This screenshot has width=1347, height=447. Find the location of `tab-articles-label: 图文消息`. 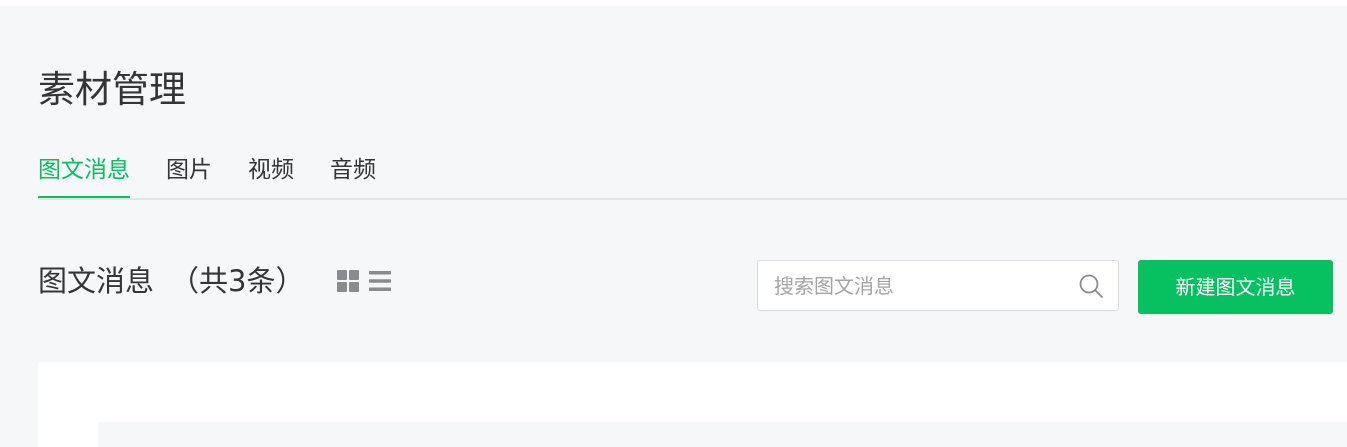

tab-articles-label: 图文消息 is located at coordinates (84, 170).